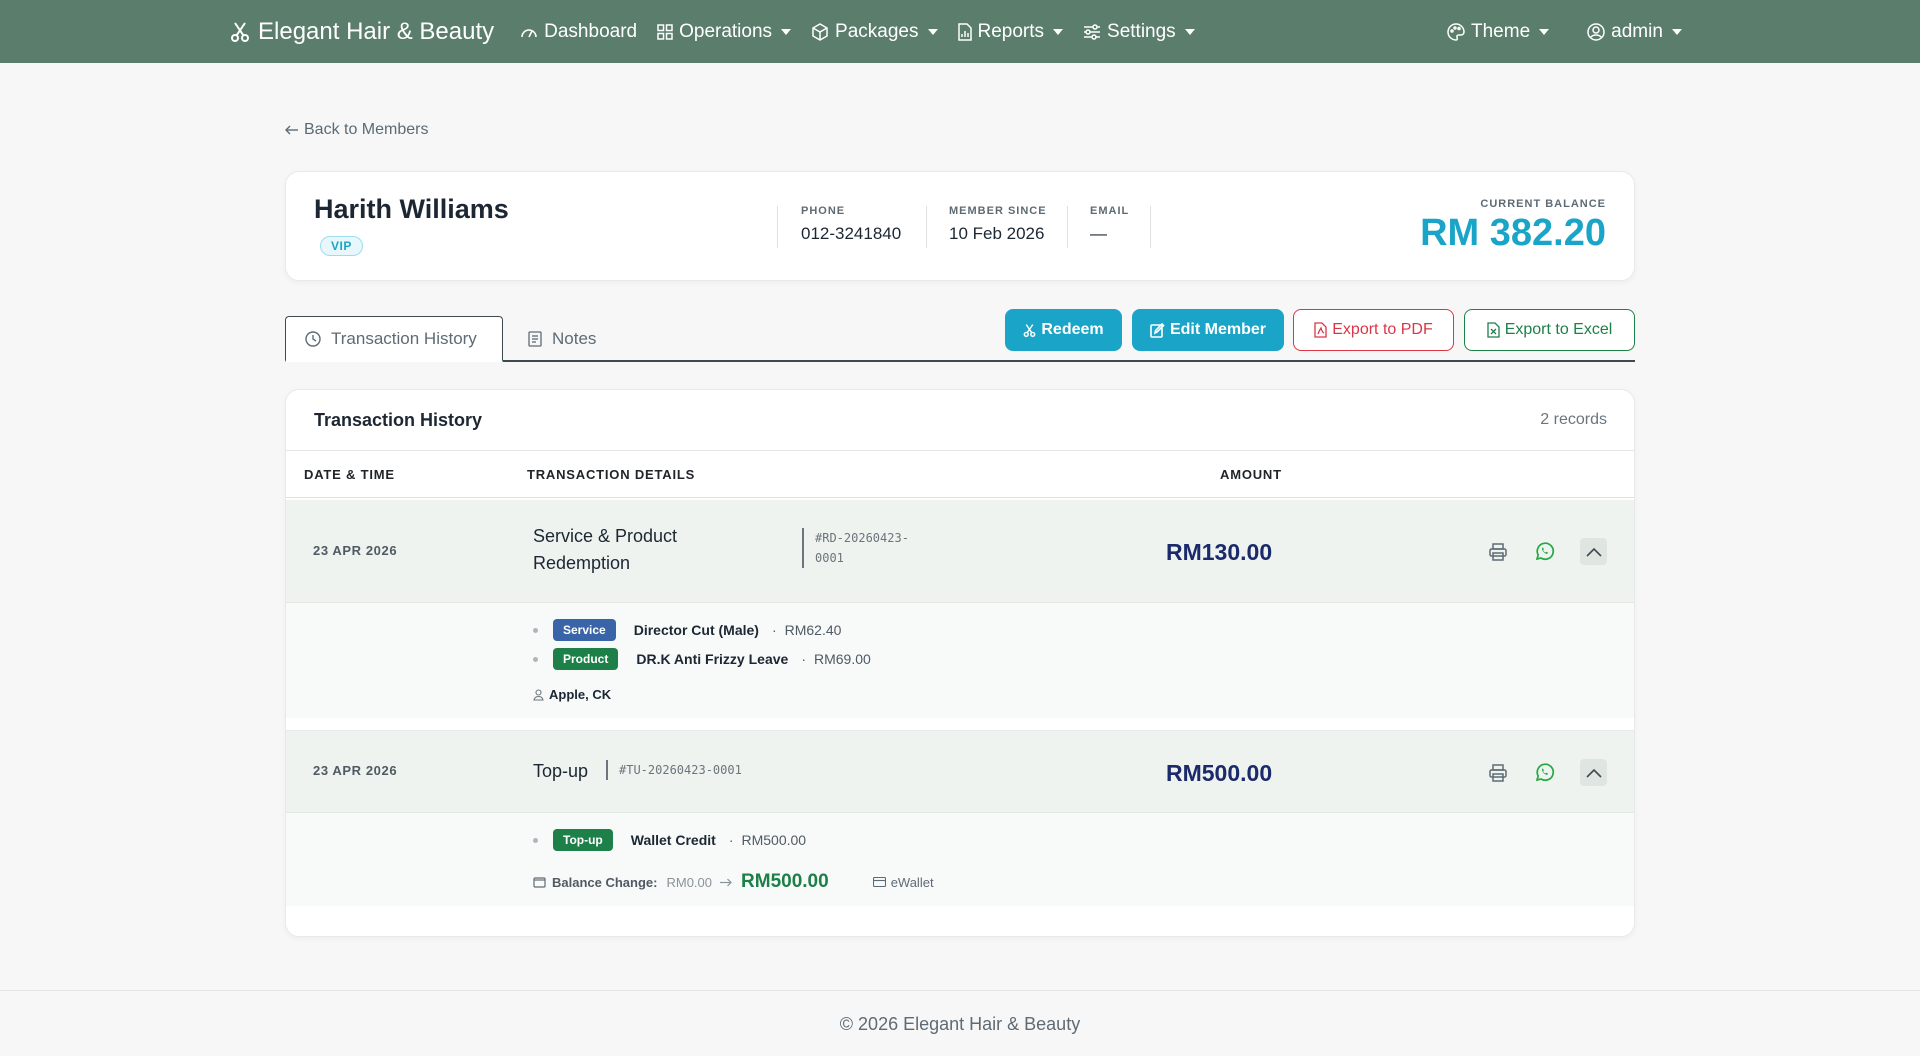 Image resolution: width=1920 pixels, height=1056 pixels. I want to click on redeem-button: Redeem, so click(1063, 330).